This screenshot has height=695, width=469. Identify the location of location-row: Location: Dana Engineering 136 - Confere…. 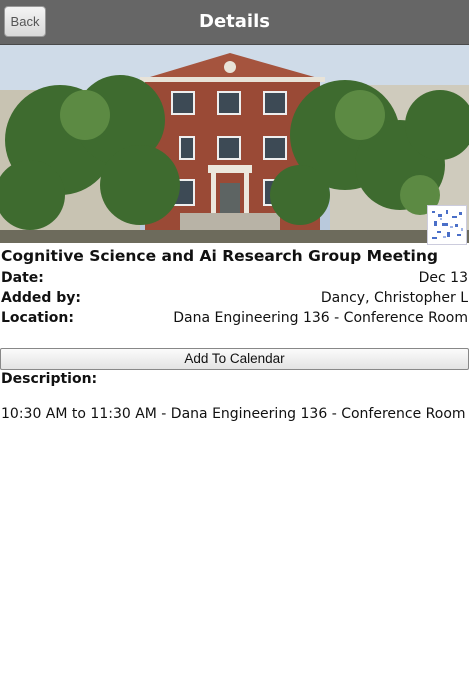
(234, 320).